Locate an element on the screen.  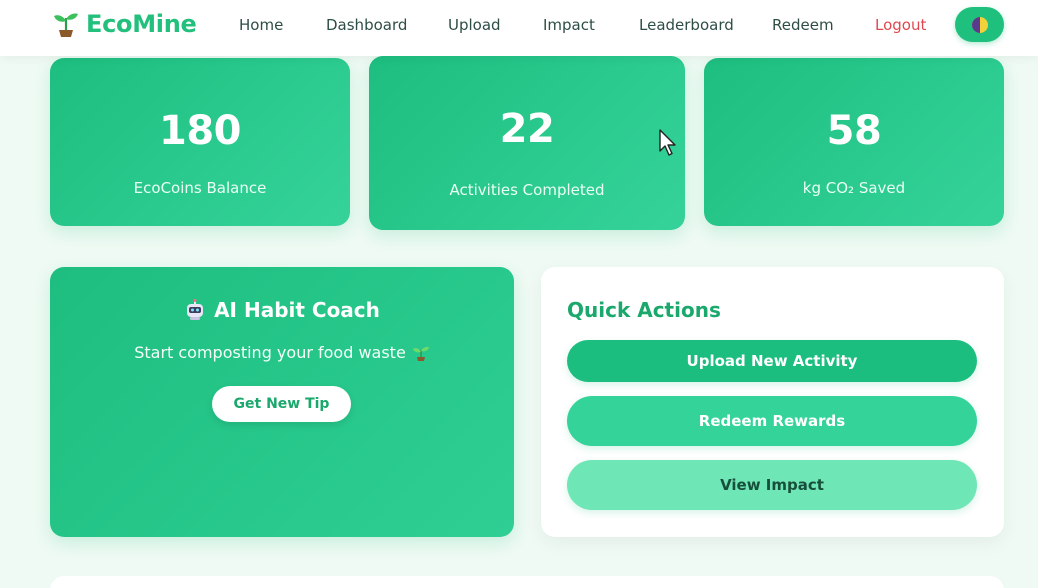
nav-redeem: Redeem is located at coordinates (803, 25).